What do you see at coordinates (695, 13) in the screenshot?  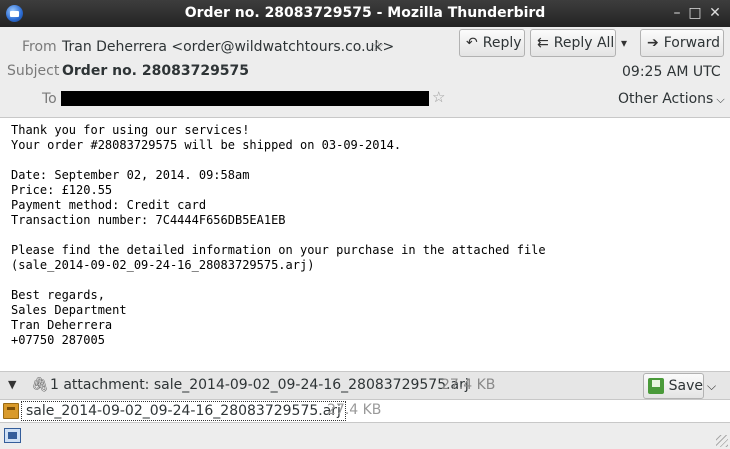 I see `maximize-button: □` at bounding box center [695, 13].